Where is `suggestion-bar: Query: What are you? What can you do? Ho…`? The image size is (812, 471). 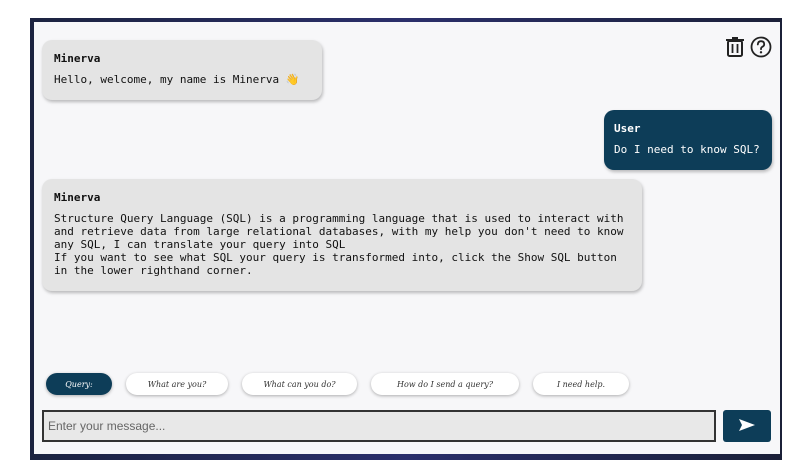
suggestion-bar: Query: What are you? What can you do? Ho… is located at coordinates (344, 384).